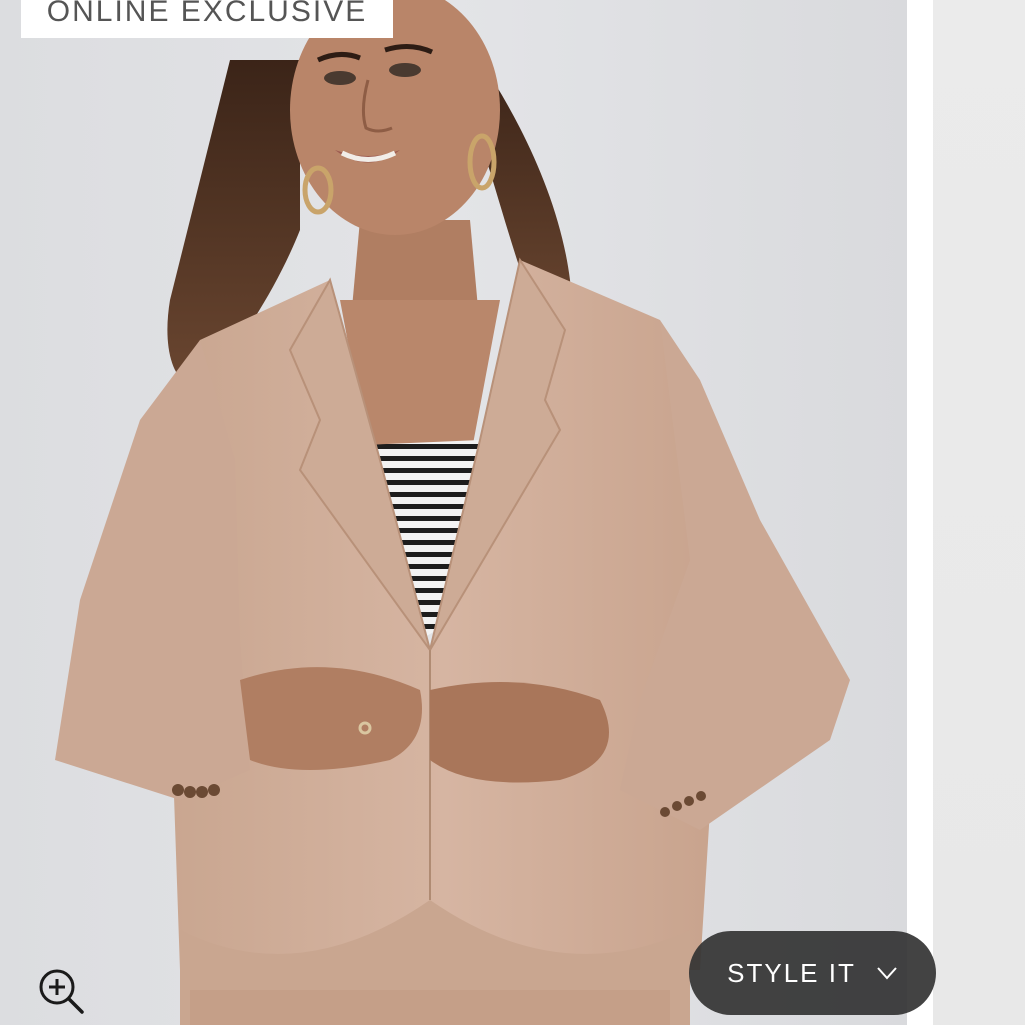  I want to click on gallery-gutter, so click(920, 512).